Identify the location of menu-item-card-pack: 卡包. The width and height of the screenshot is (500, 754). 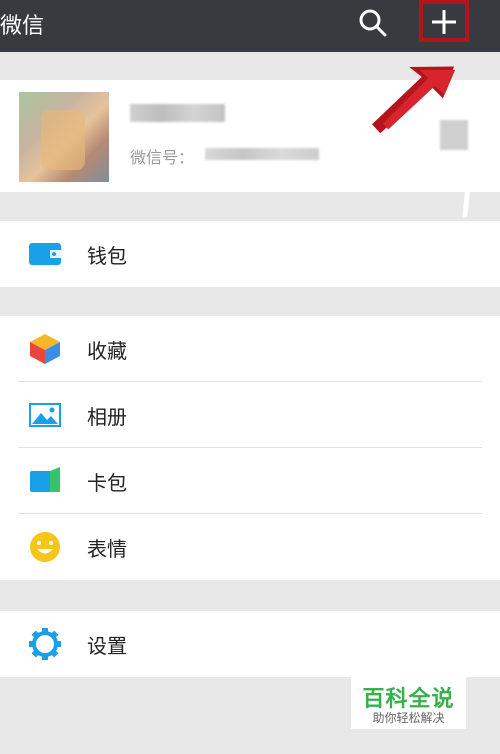
(250, 481).